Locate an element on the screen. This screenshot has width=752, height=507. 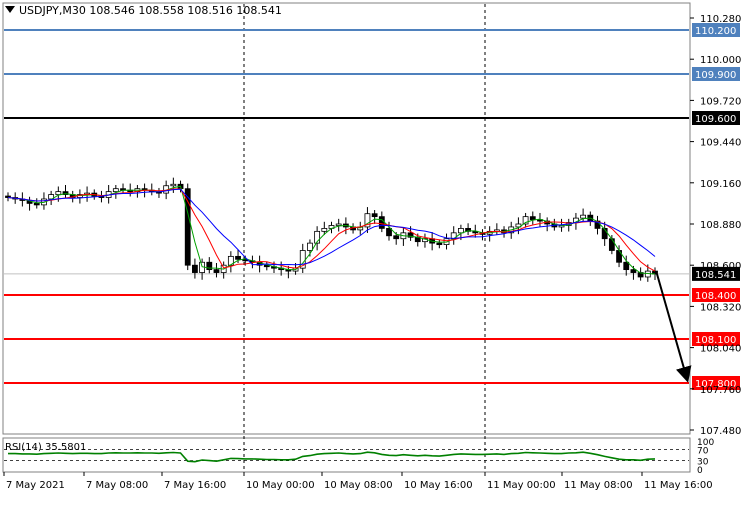
ohlc-high: 108.558 is located at coordinates (161, 10).